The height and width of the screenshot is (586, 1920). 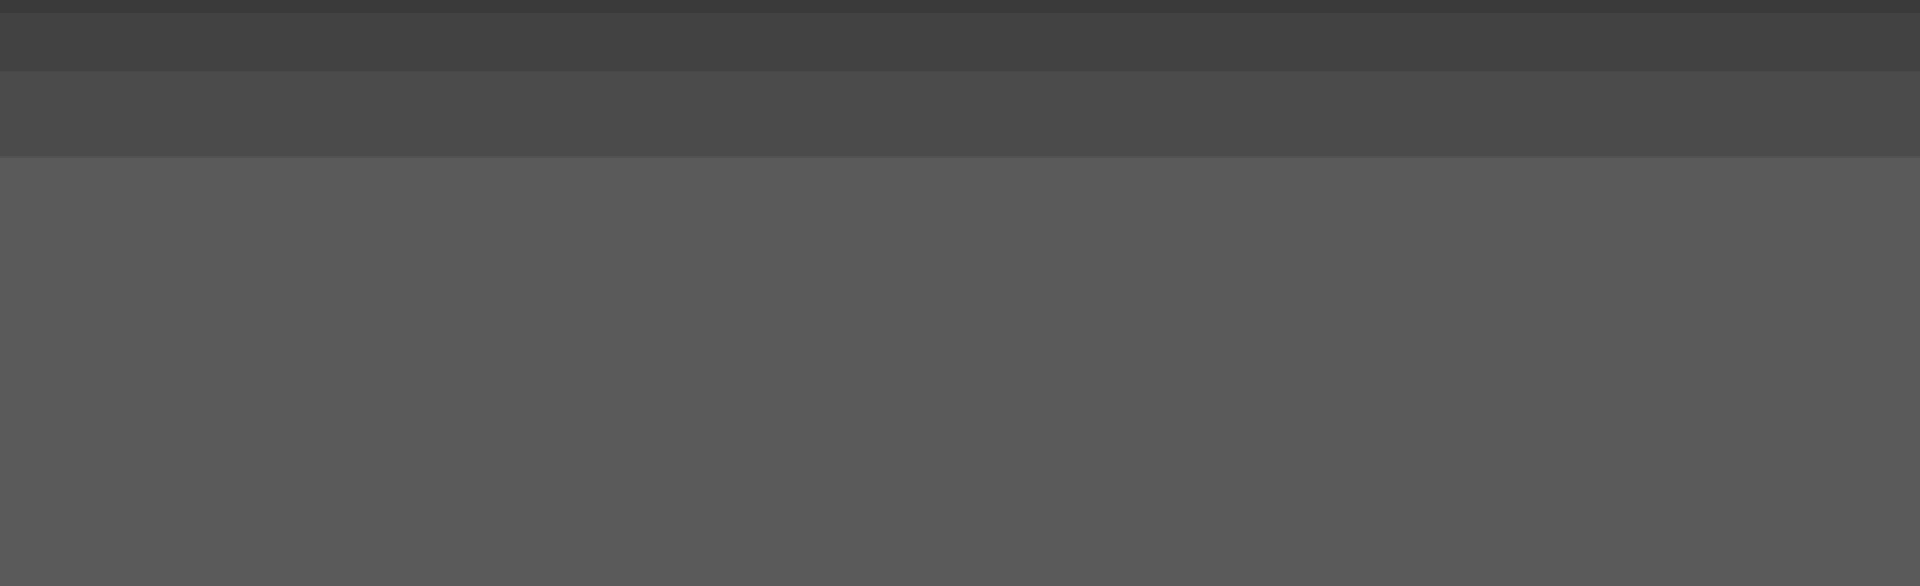 I want to click on title-bar, so click(x=960, y=42).